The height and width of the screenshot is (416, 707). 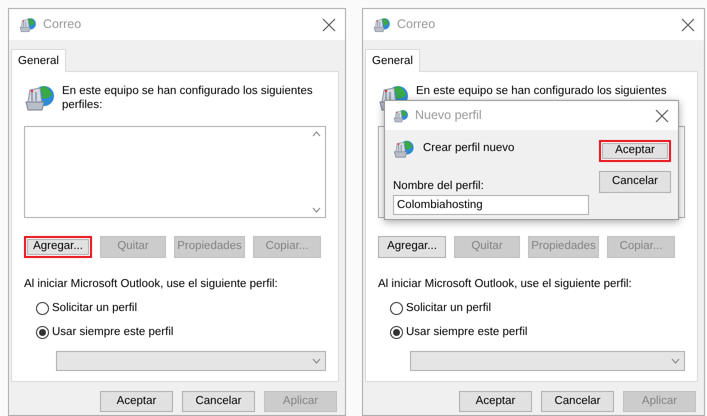 What do you see at coordinates (635, 182) in the screenshot?
I see `popup-button: Cancelar` at bounding box center [635, 182].